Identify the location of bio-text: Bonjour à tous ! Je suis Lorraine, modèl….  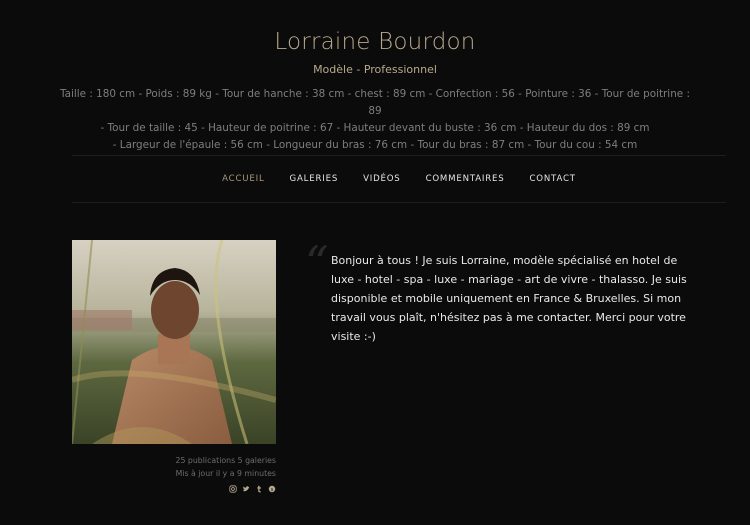
(509, 298).